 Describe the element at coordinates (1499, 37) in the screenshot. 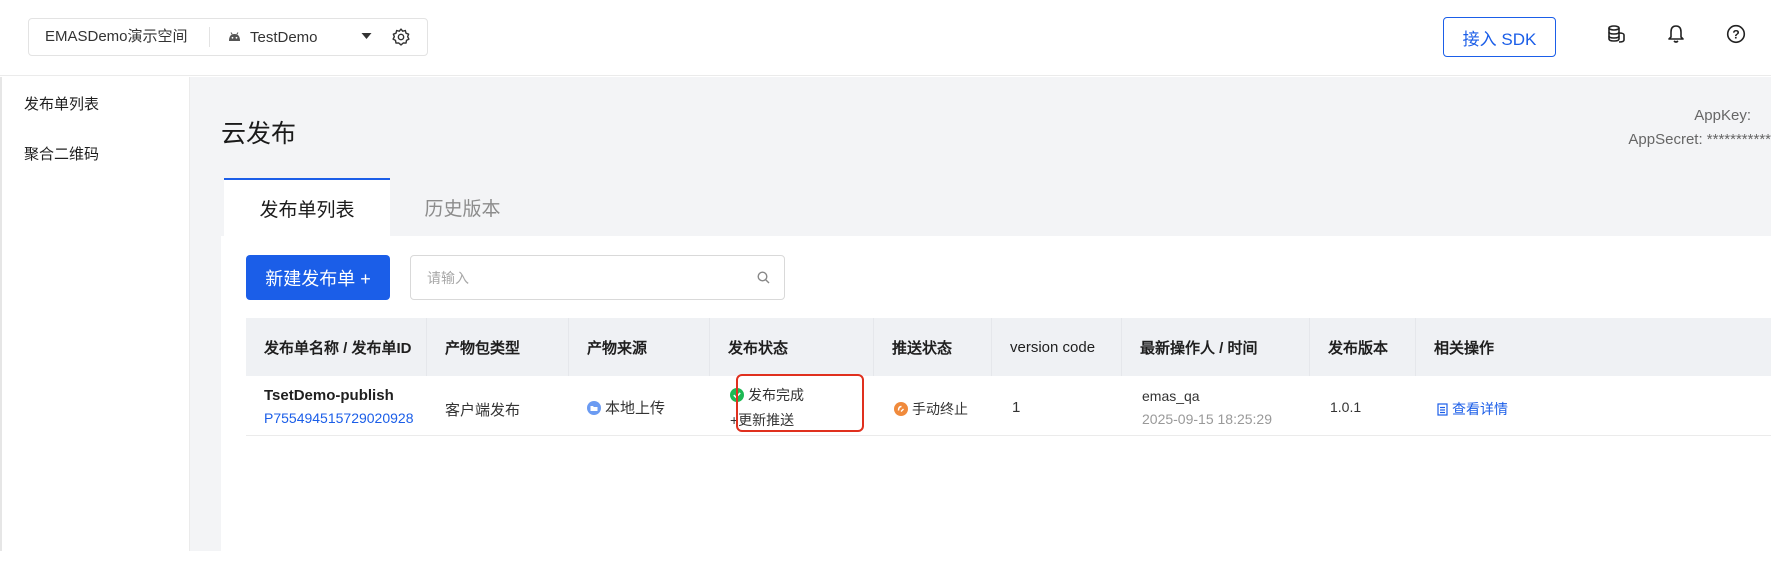

I see `integrate-sdk-button: 接入 SDK` at that location.